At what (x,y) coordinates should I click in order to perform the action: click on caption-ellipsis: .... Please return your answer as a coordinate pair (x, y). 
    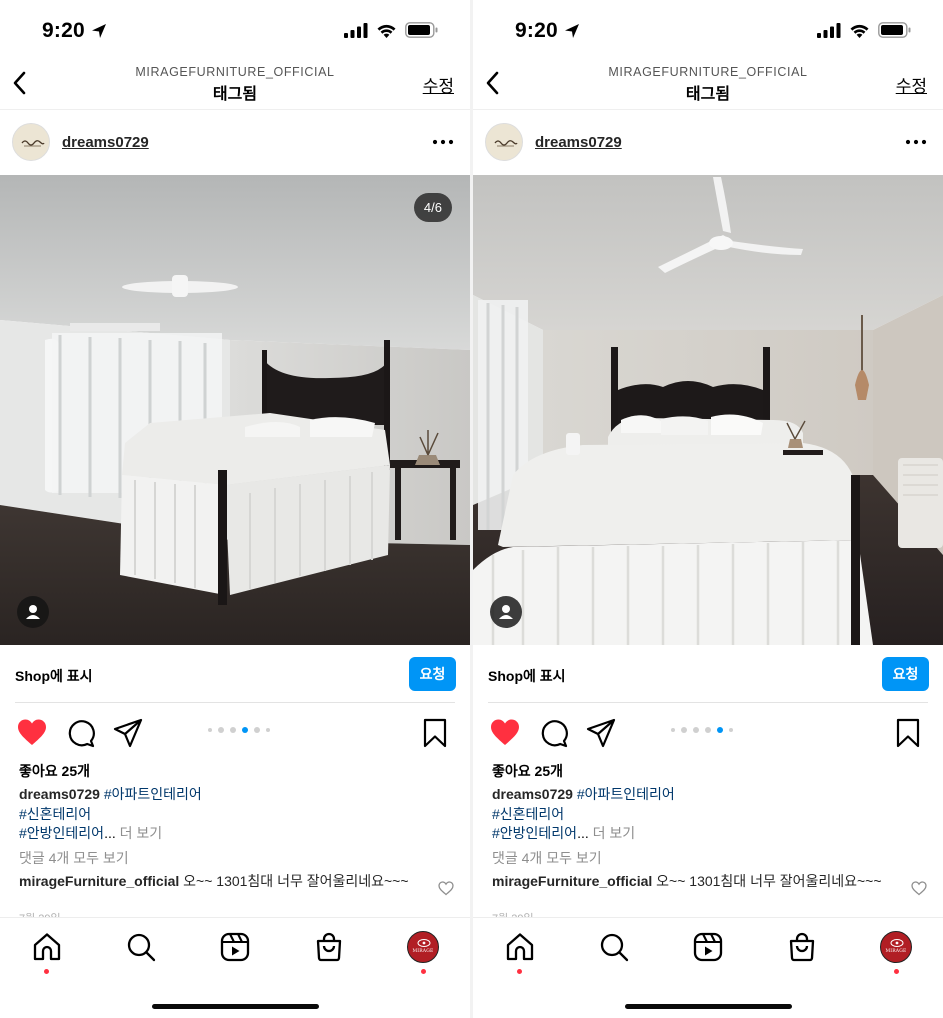
    Looking at the image, I should click on (583, 833).